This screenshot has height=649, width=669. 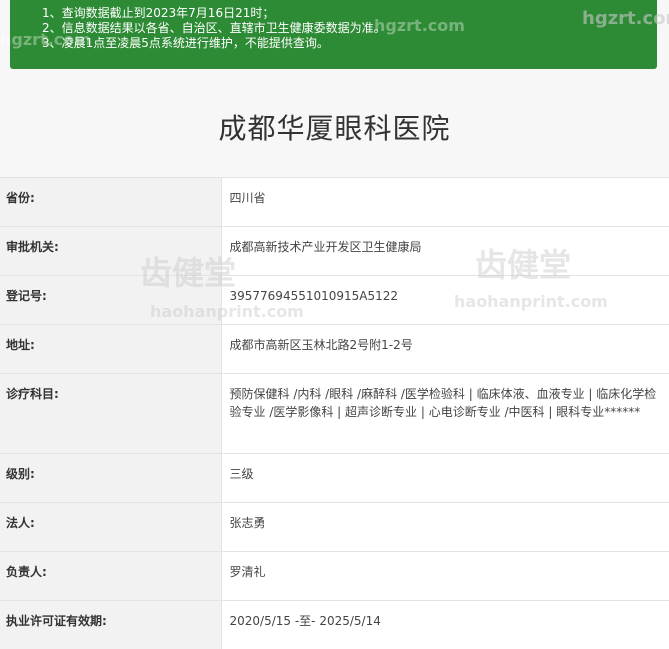 I want to click on row-value: 罗清礼, so click(x=445, y=576).